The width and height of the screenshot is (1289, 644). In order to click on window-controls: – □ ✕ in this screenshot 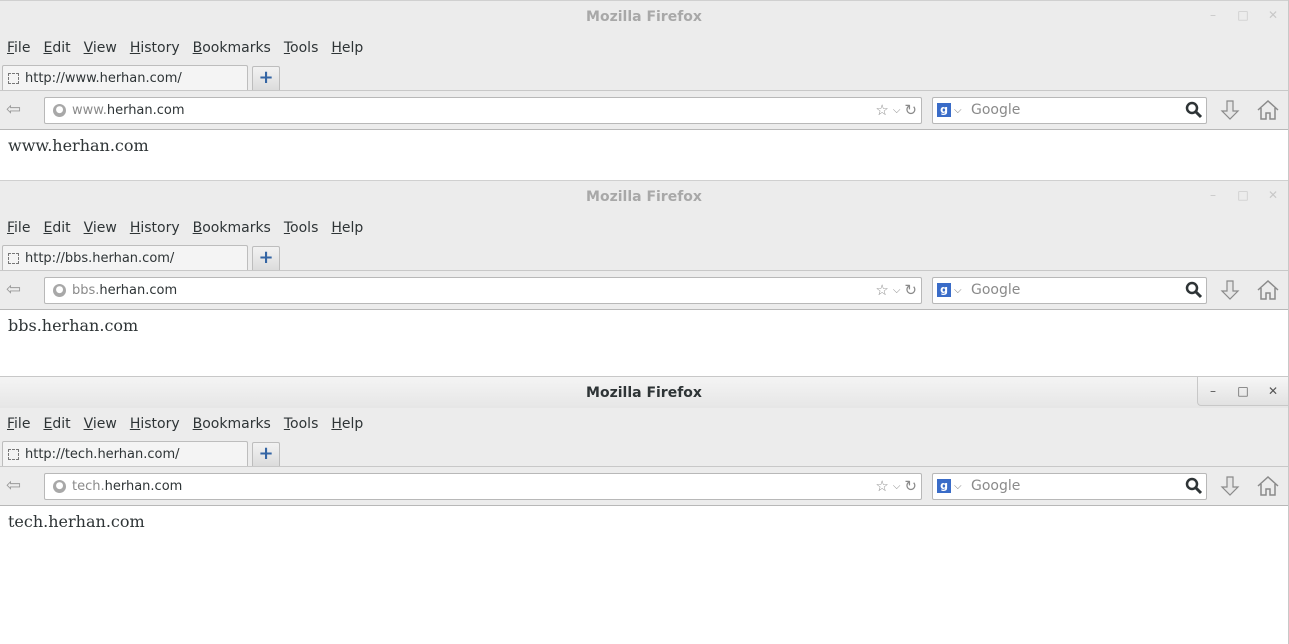, I will do `click(1243, 197)`.